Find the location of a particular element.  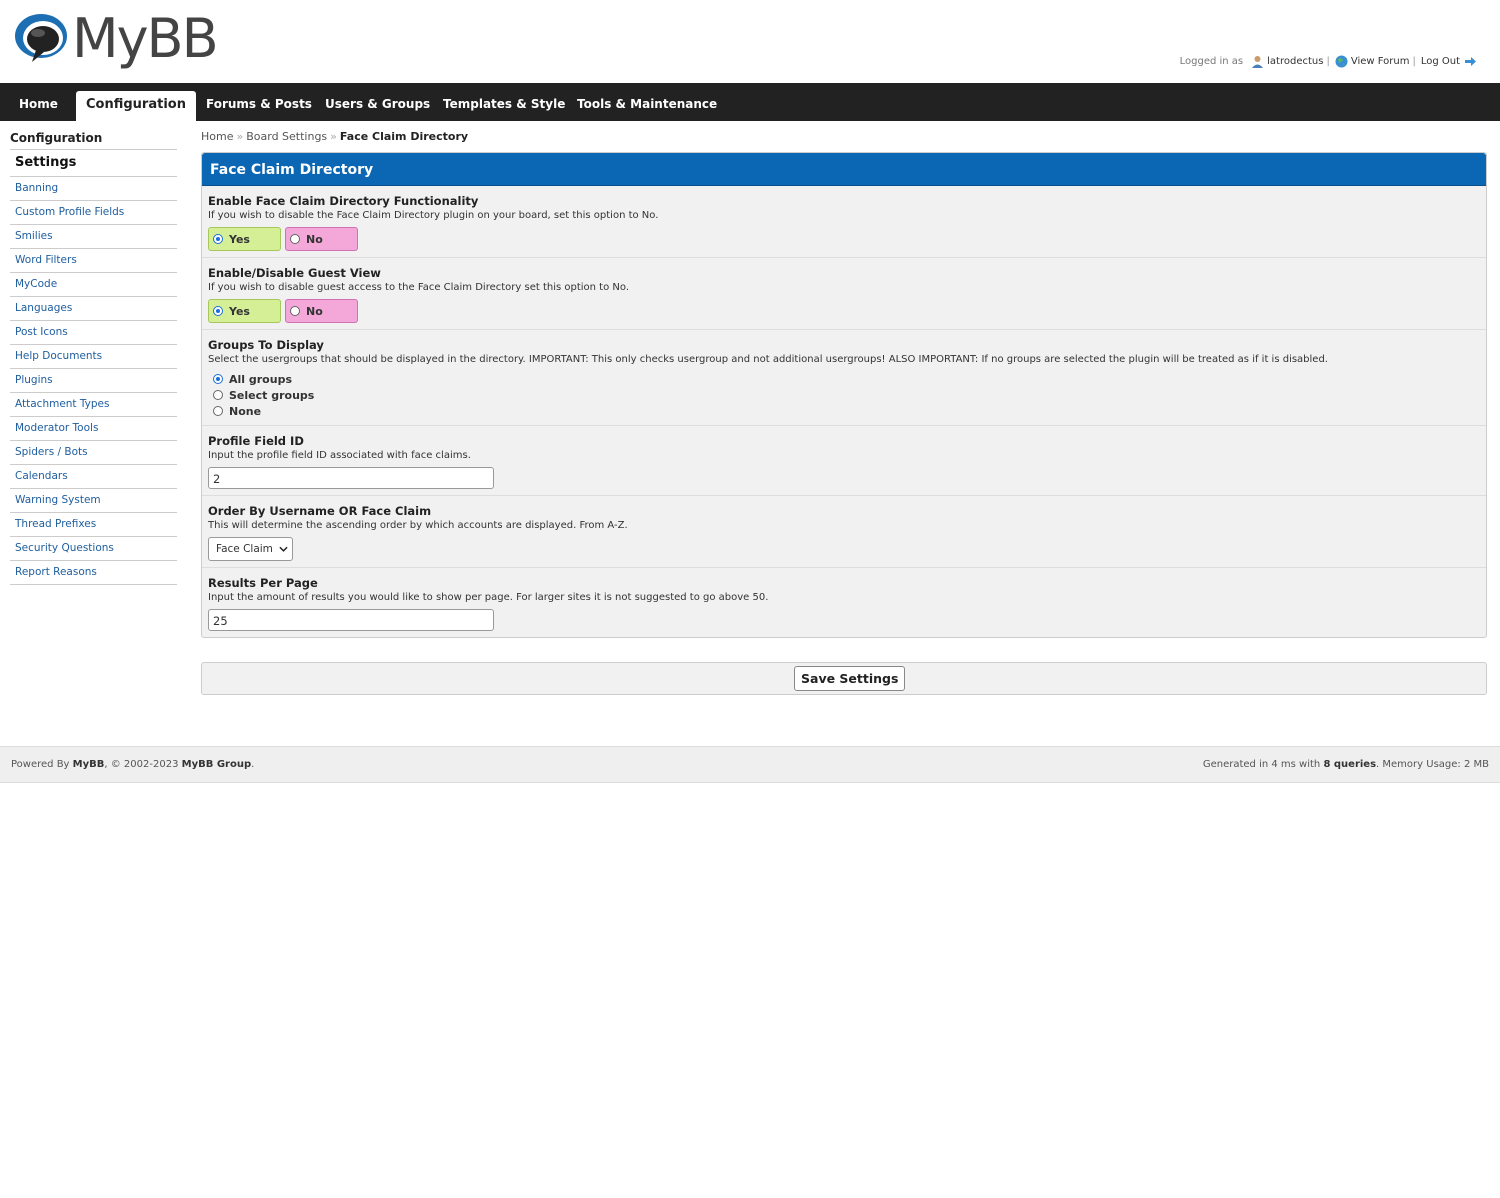

user-icon is located at coordinates (1258, 62).